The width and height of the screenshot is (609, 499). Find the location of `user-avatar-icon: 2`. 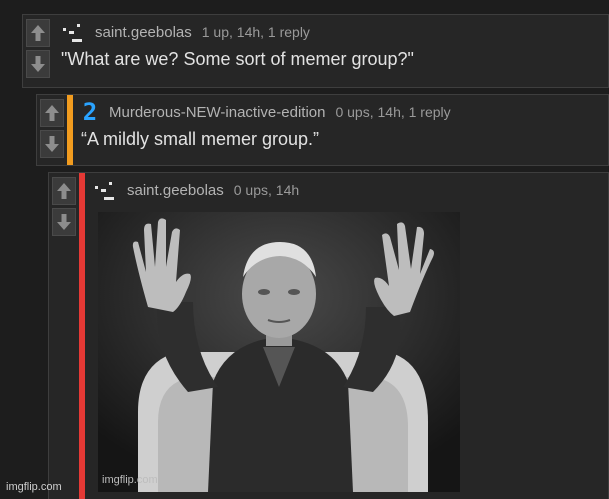

user-avatar-icon: 2 is located at coordinates (90, 112).